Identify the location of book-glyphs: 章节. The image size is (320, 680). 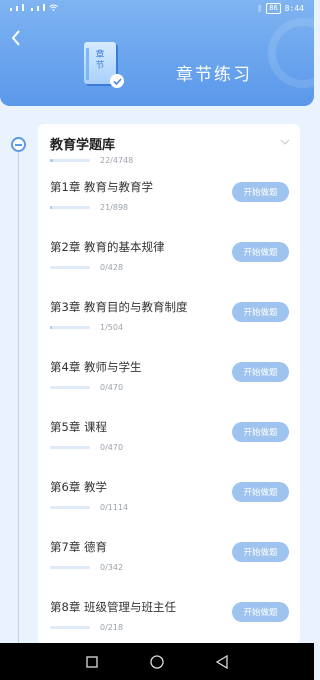
(100, 60).